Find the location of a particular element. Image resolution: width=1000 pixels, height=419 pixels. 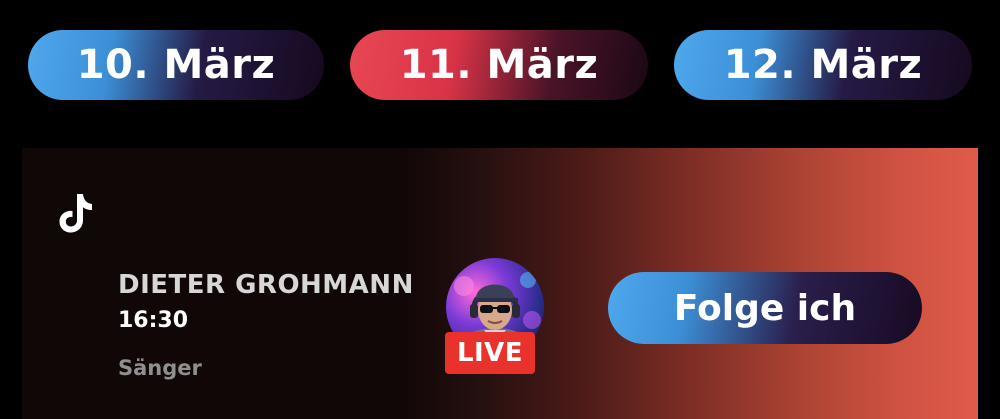

date-tab-march-10: 10. März is located at coordinates (176, 65).